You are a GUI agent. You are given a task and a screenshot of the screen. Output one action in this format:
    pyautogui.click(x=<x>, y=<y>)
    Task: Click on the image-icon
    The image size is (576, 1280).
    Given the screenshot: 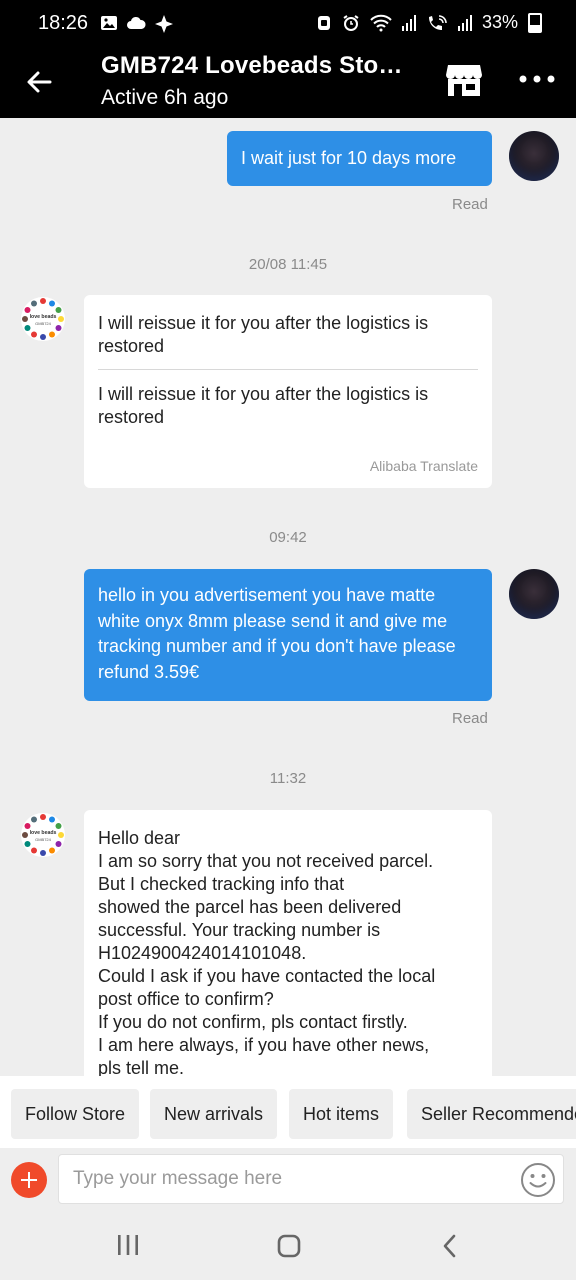 What is the action you would take?
    pyautogui.click(x=109, y=23)
    